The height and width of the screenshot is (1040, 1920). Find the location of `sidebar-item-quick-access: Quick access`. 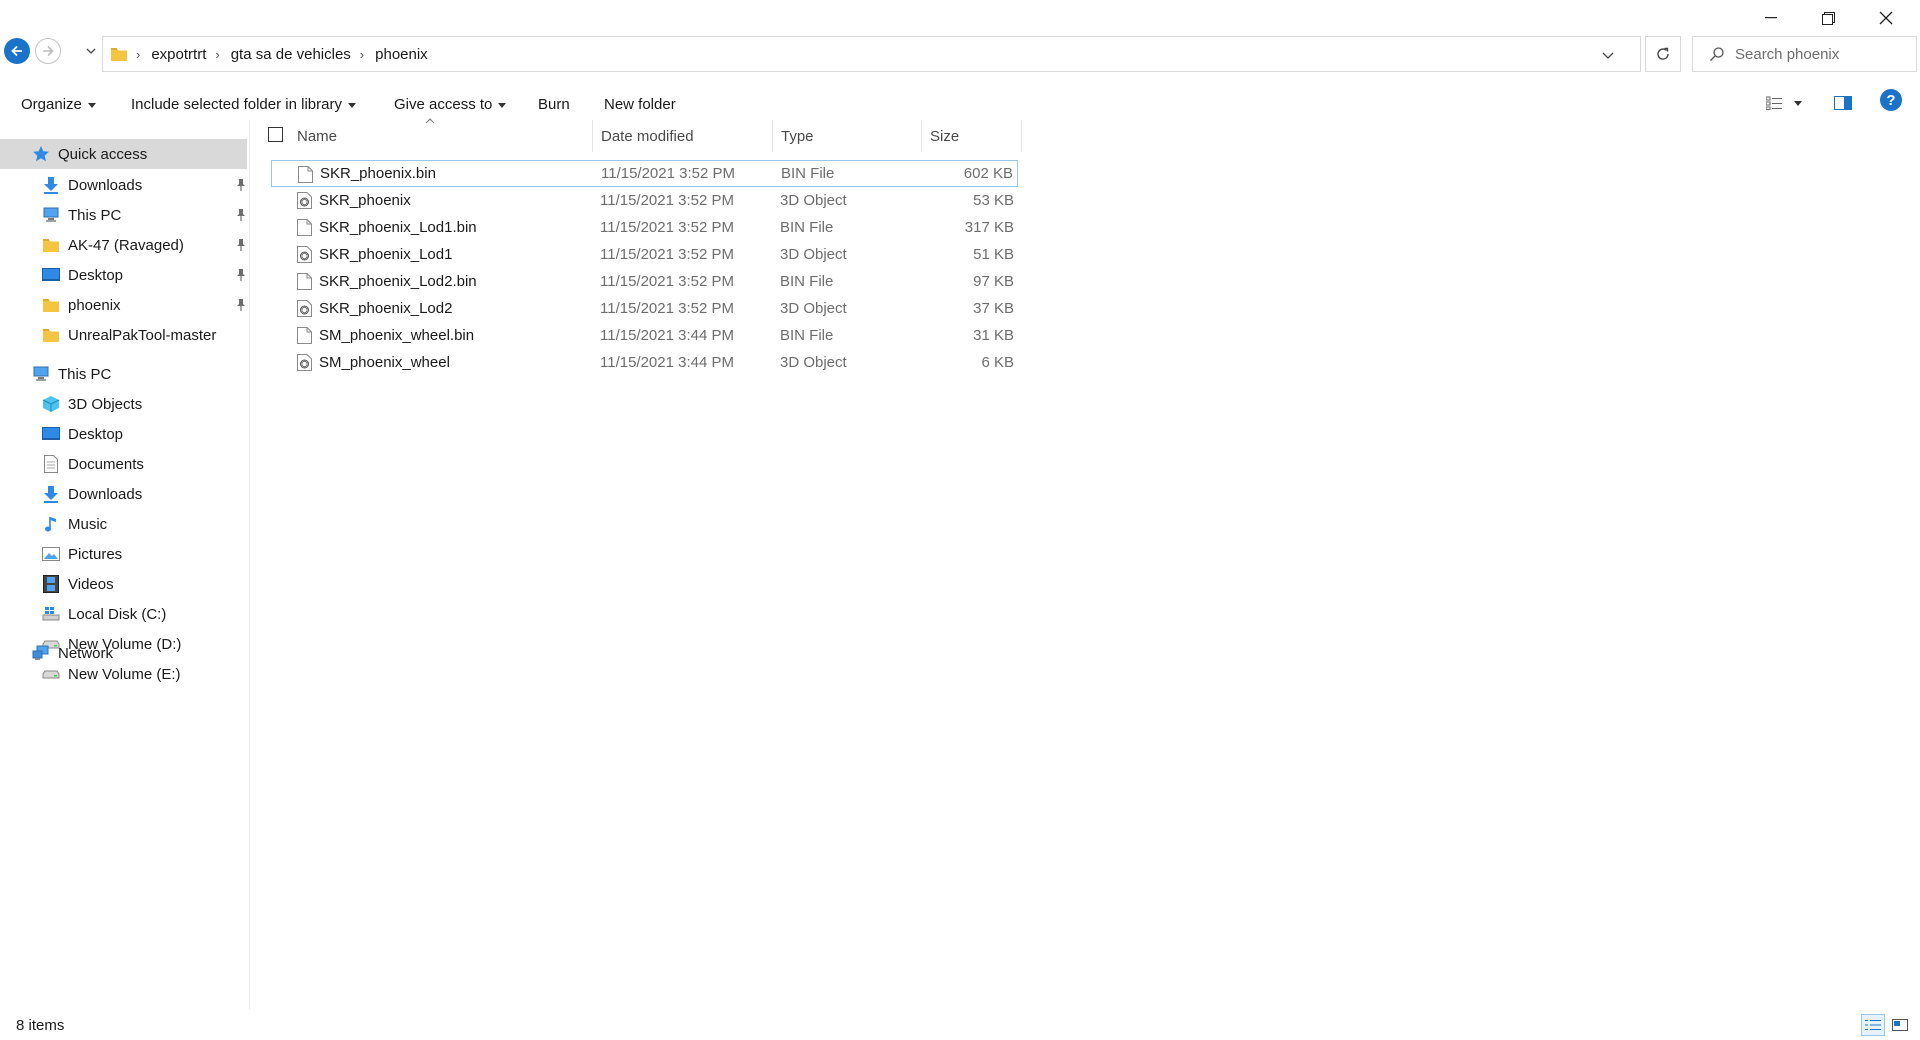

sidebar-item-quick-access: Quick access is located at coordinates (123, 154).